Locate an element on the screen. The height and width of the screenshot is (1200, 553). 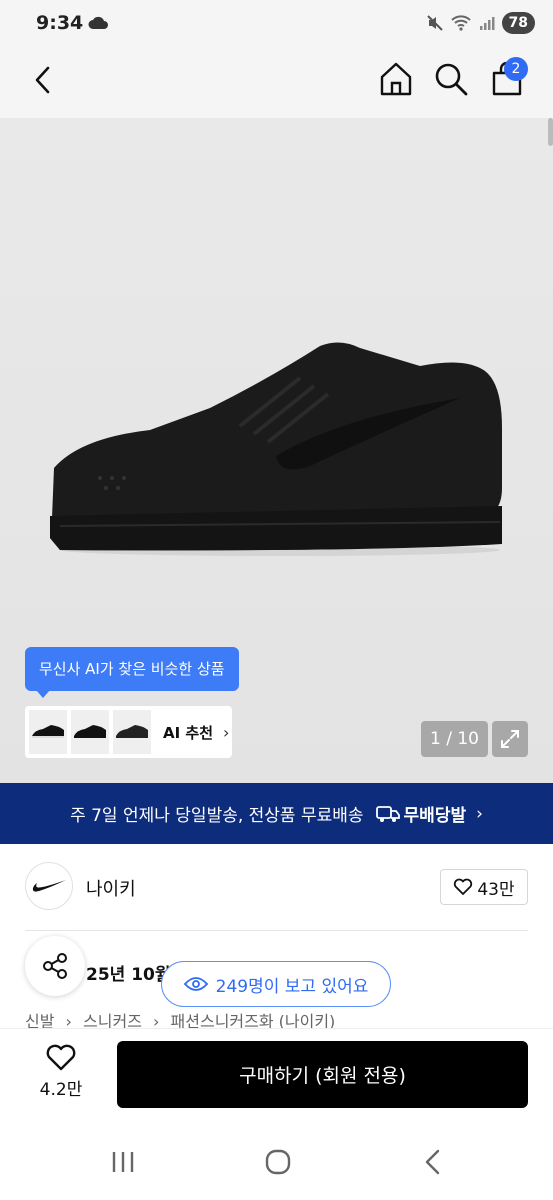
status-icons: 78 is located at coordinates (480, 23).